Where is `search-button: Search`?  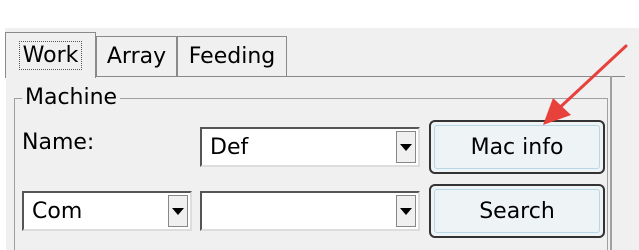 search-button: Search is located at coordinates (517, 211).